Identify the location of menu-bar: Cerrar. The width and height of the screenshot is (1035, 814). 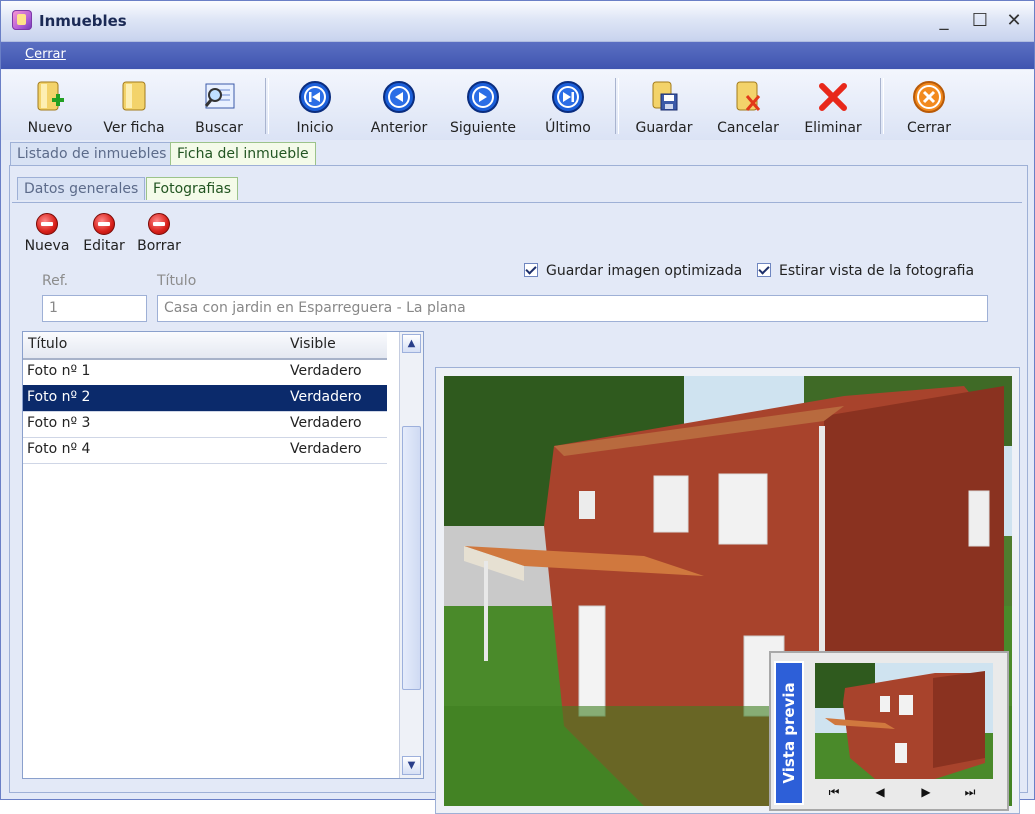
(517, 55).